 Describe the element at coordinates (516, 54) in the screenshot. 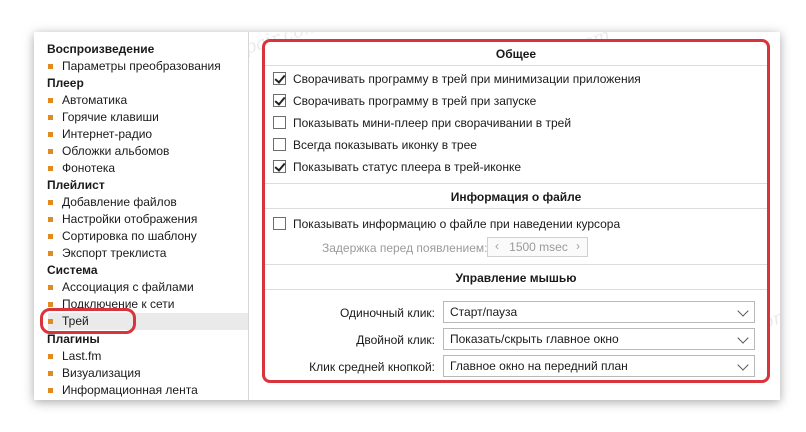

I see `section-title-general: Общее` at that location.